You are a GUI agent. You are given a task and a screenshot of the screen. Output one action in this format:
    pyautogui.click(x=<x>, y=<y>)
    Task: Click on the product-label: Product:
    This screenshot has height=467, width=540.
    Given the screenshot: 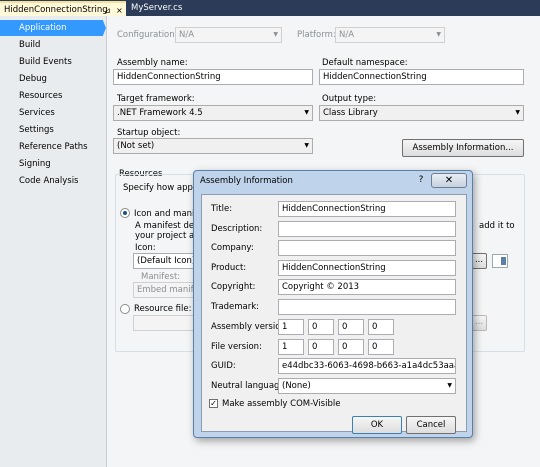 What is the action you would take?
    pyautogui.click(x=229, y=268)
    